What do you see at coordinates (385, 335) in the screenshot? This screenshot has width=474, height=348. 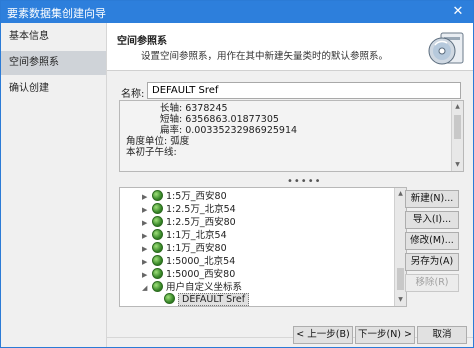 I see `next-button: 下一步(N) >` at bounding box center [385, 335].